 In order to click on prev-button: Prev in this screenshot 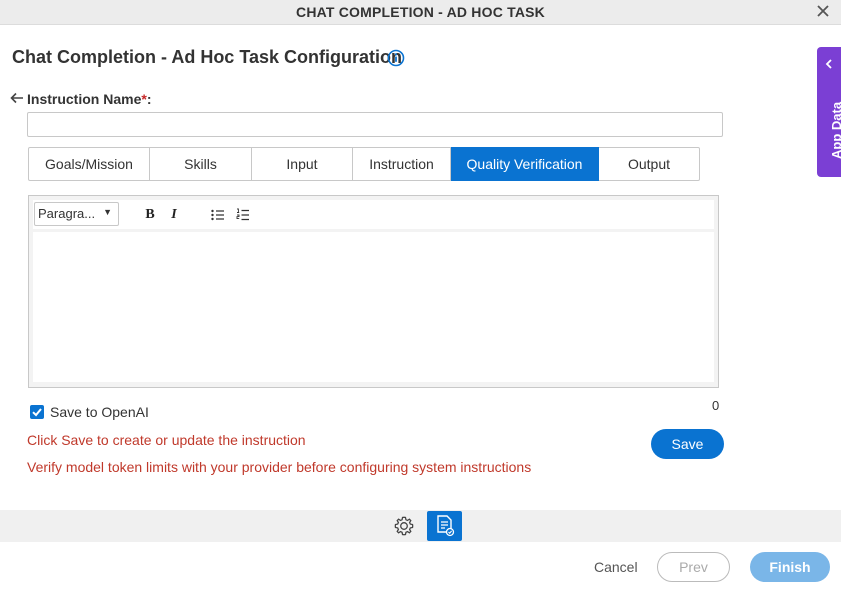, I will do `click(693, 567)`.